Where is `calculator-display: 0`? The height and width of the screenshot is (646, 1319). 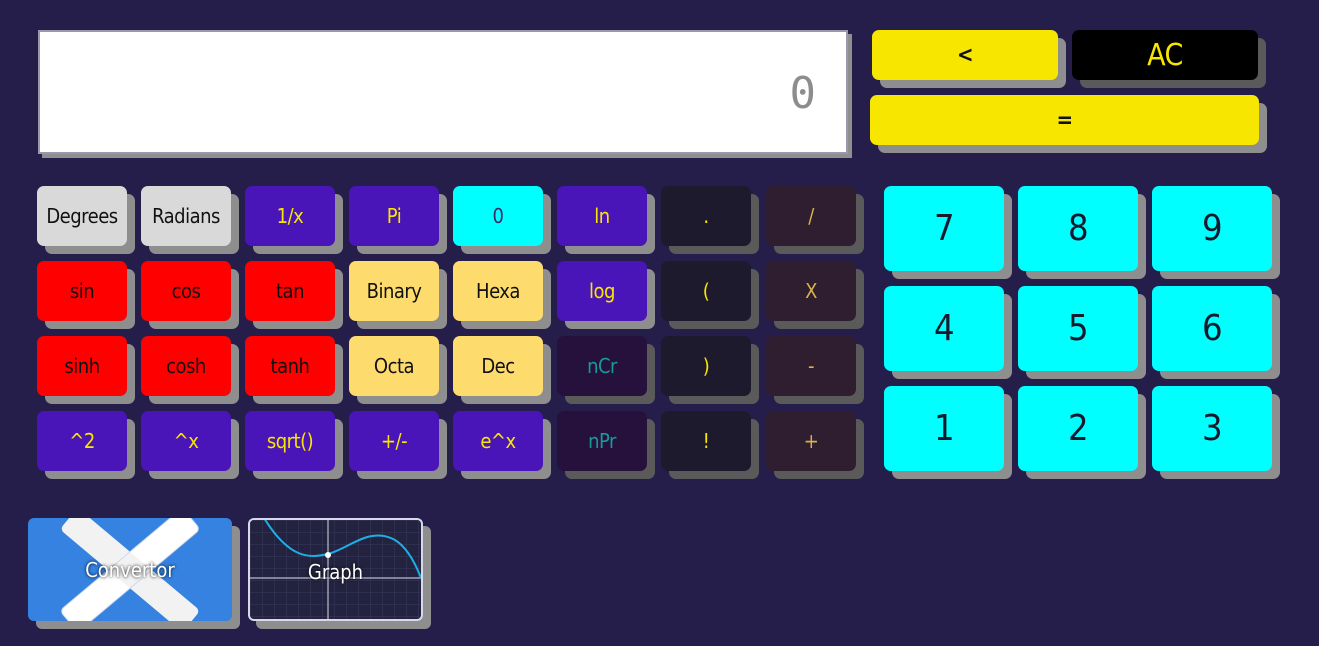
calculator-display: 0 is located at coordinates (443, 92).